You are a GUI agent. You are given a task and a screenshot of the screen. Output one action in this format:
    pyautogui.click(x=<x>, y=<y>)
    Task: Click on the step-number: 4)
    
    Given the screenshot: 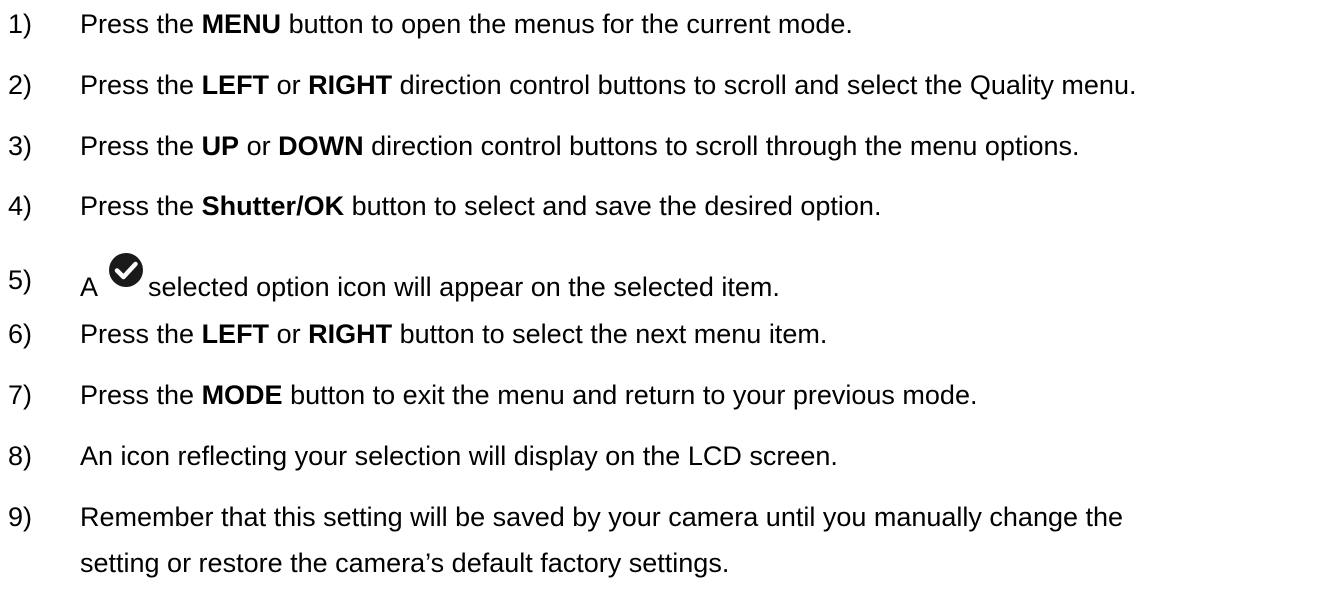 What is the action you would take?
    pyautogui.click(x=20, y=206)
    